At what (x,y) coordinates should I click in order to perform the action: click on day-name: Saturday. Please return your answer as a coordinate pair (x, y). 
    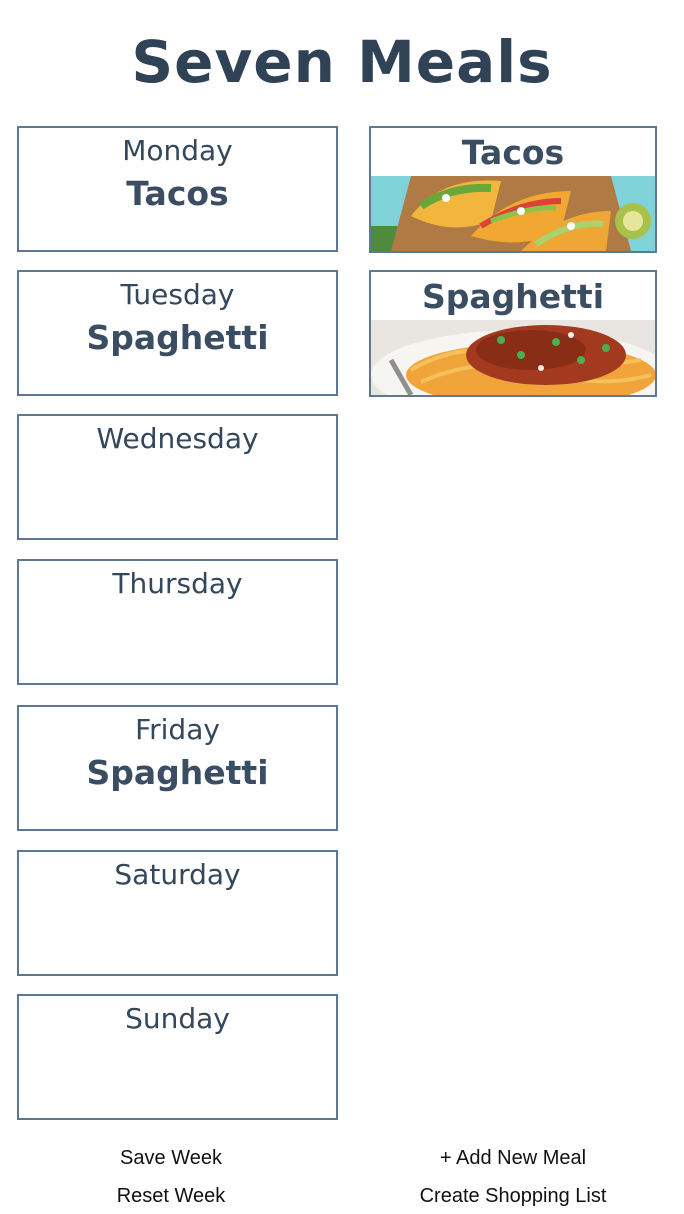
    Looking at the image, I should click on (177, 874).